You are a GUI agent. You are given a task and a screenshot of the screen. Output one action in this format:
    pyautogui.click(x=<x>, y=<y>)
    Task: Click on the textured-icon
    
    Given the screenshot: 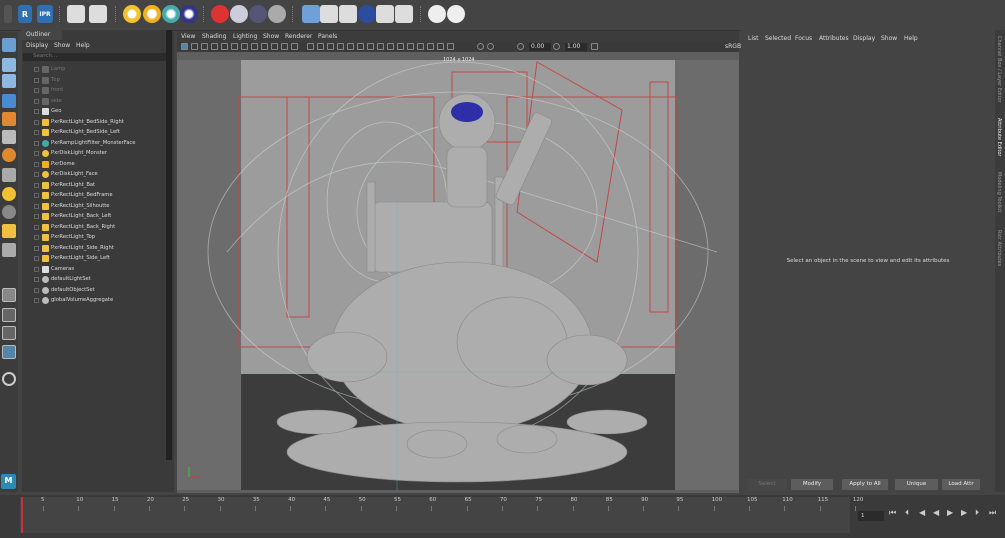 What is the action you would take?
    pyautogui.click(x=360, y=46)
    